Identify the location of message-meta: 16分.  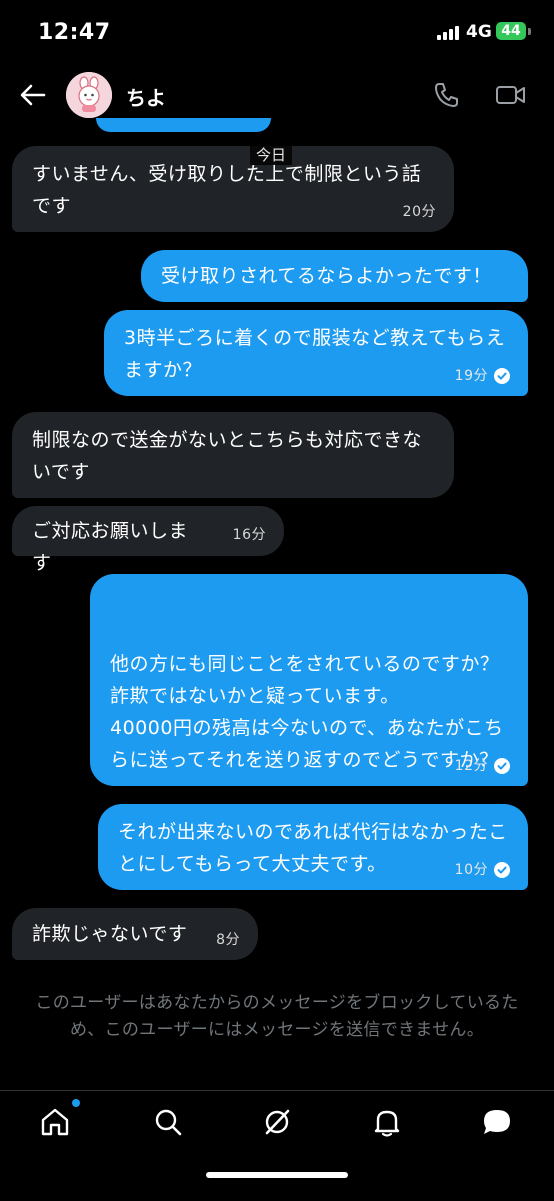
(249, 535).